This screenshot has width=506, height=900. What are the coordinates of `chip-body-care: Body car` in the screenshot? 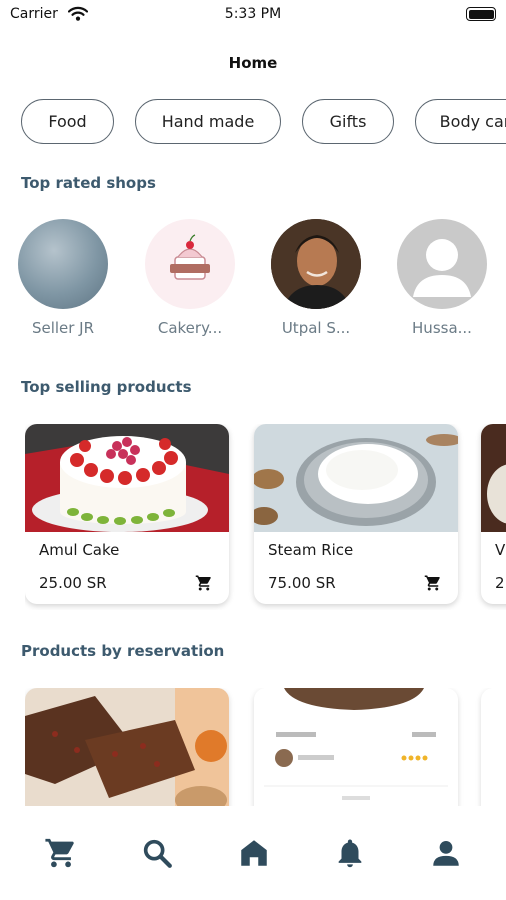 It's located at (460, 121).